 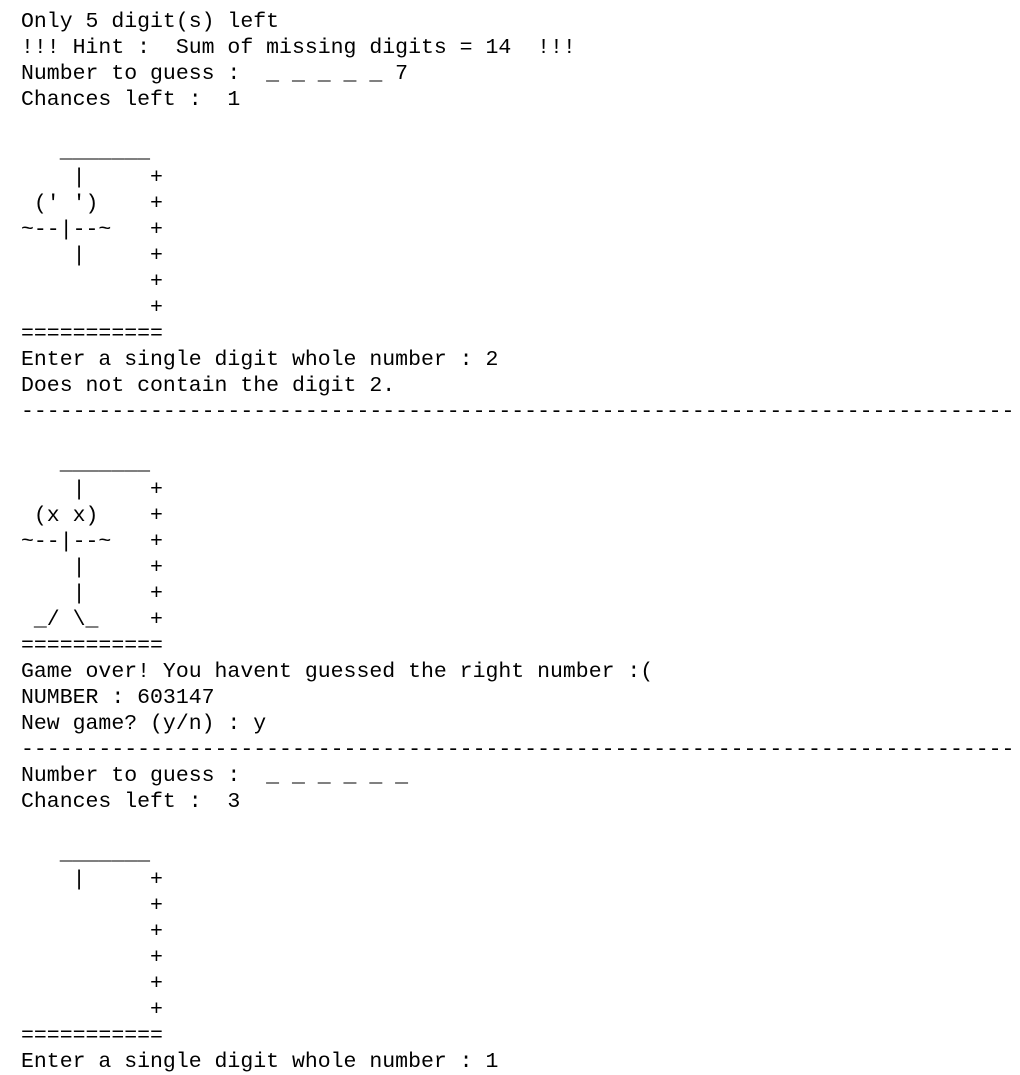 What do you see at coordinates (208, 386) in the screenshot?
I see `terminal-line: Does not contain the digit 2.` at bounding box center [208, 386].